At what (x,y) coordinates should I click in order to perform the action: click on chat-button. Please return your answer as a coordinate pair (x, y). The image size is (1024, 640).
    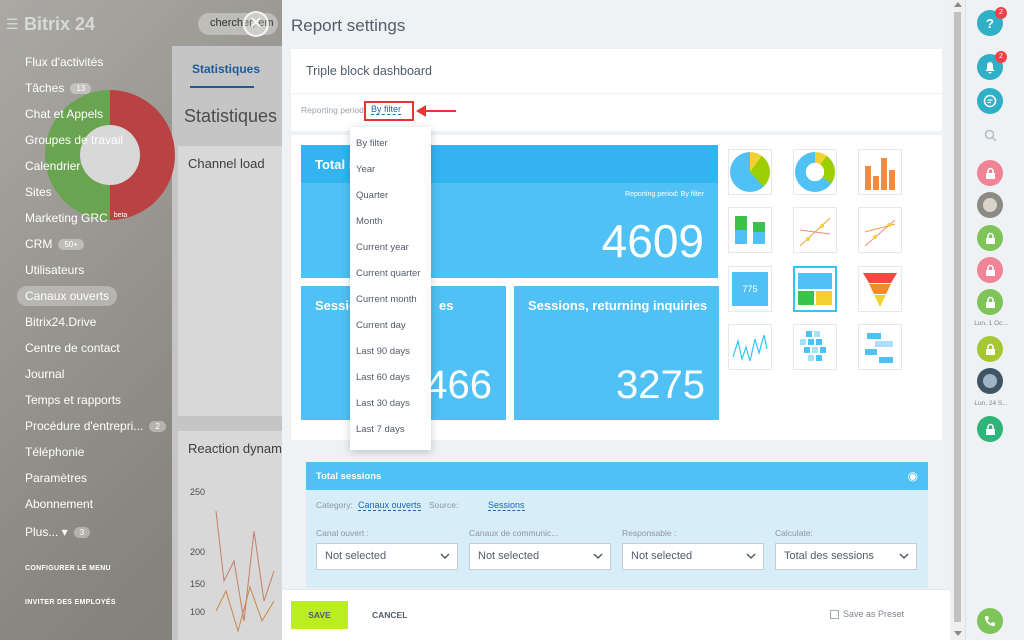
    Looking at the image, I should click on (990, 101).